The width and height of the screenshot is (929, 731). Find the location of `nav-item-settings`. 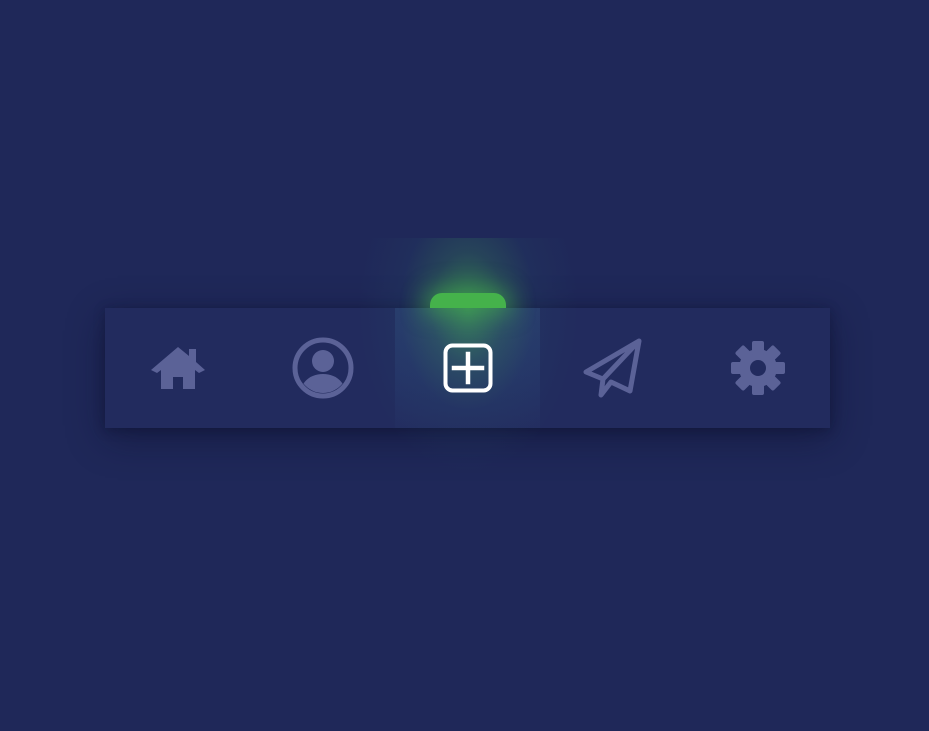

nav-item-settings is located at coordinates (757, 368).